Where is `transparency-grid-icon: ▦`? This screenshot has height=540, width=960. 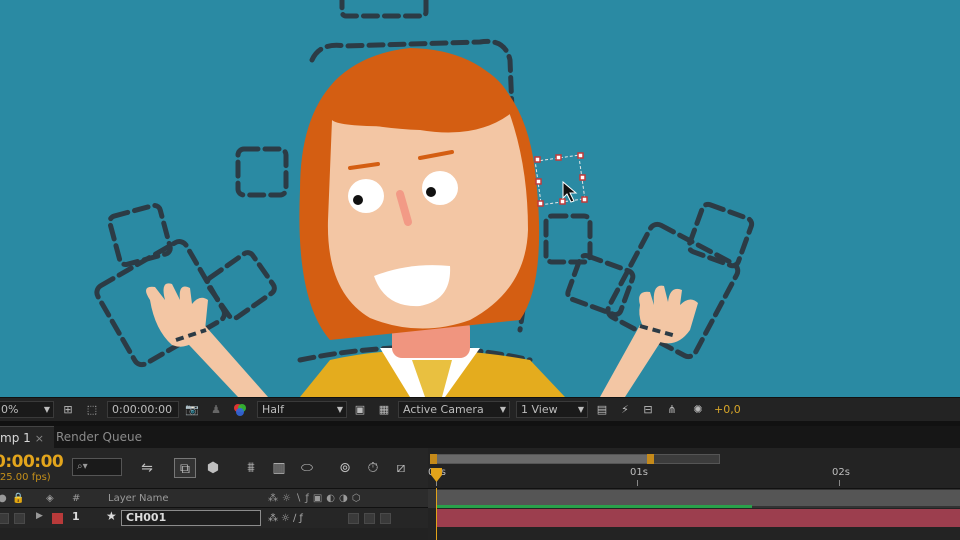
transparency-grid-icon: ▦ is located at coordinates (384, 410).